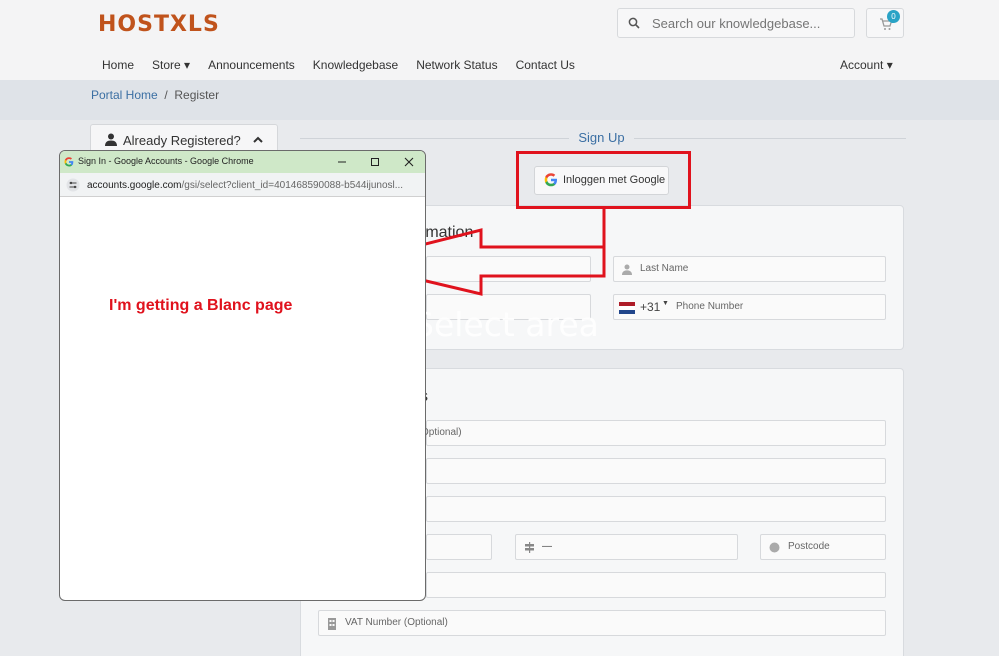 The height and width of the screenshot is (656, 999). I want to click on chevron-down-icon: ▼, so click(665, 303).